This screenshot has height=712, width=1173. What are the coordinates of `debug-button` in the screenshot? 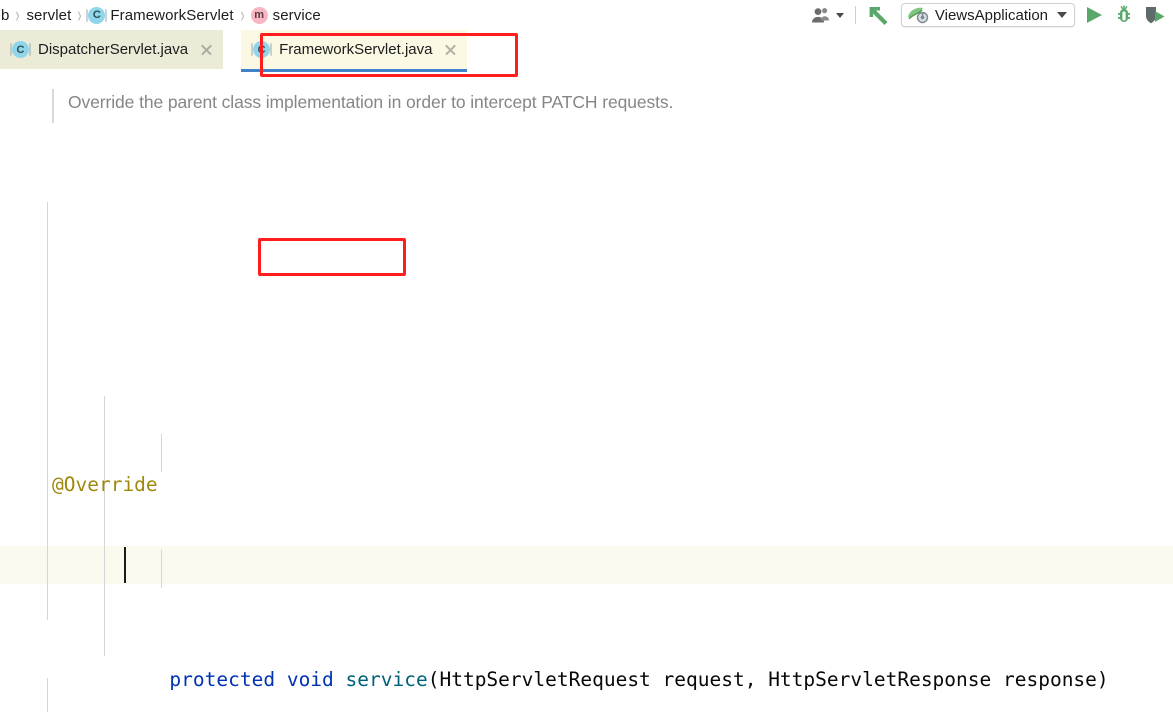 It's located at (1124, 15).